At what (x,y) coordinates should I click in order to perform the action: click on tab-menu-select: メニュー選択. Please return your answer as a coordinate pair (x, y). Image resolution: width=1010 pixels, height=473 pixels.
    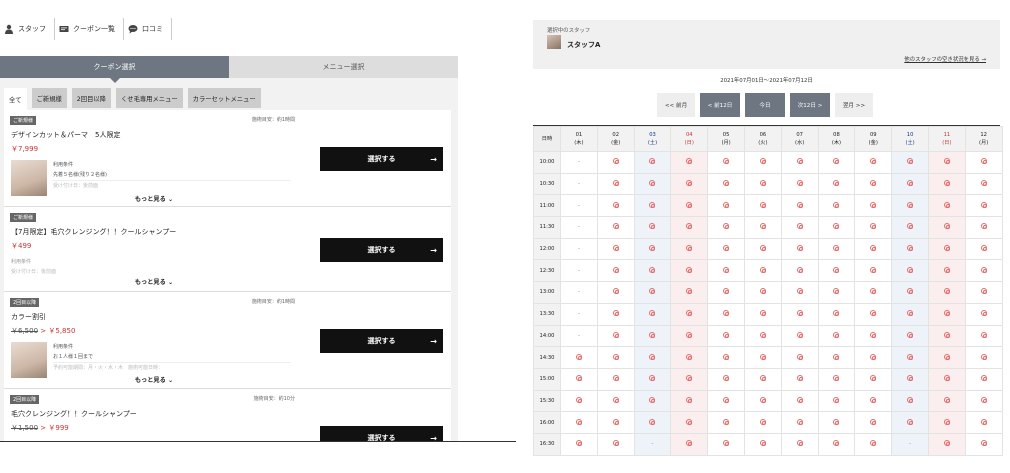
    Looking at the image, I should click on (343, 67).